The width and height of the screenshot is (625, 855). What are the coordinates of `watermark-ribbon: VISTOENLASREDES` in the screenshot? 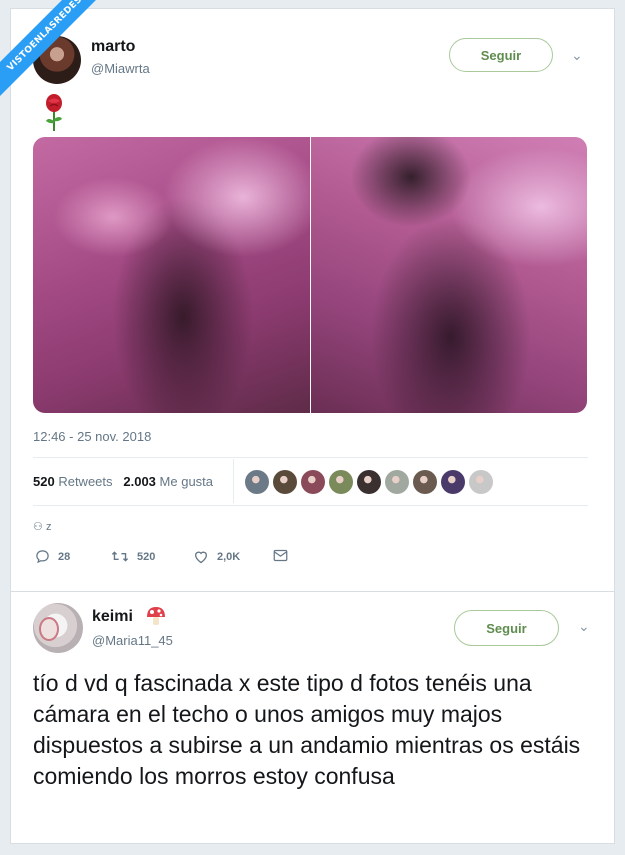 It's located at (60, 60).